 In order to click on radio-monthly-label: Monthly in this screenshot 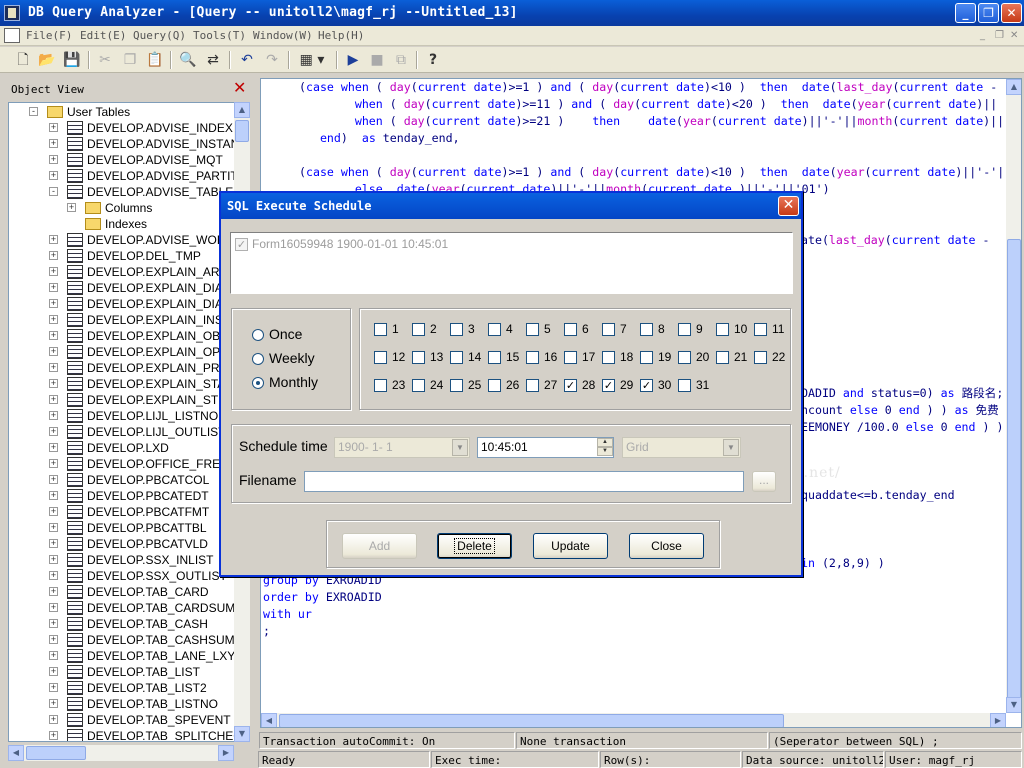, I will do `click(293, 382)`.